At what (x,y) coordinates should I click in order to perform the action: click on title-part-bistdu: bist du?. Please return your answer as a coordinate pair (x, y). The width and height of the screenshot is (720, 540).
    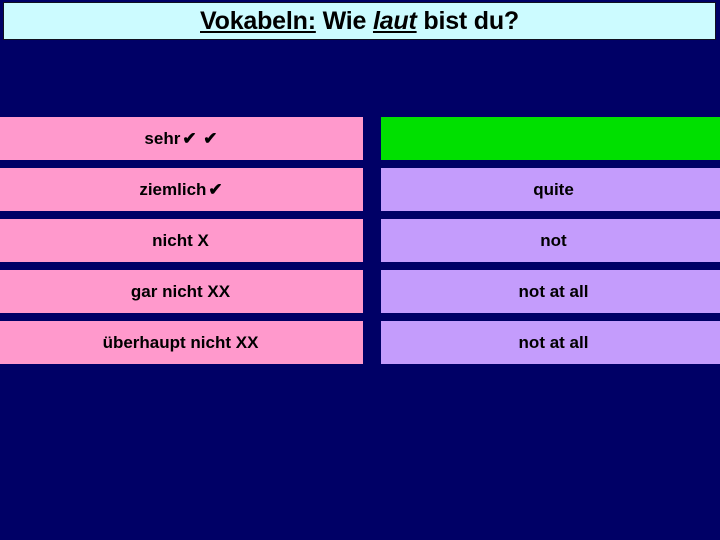
    Looking at the image, I should click on (471, 20).